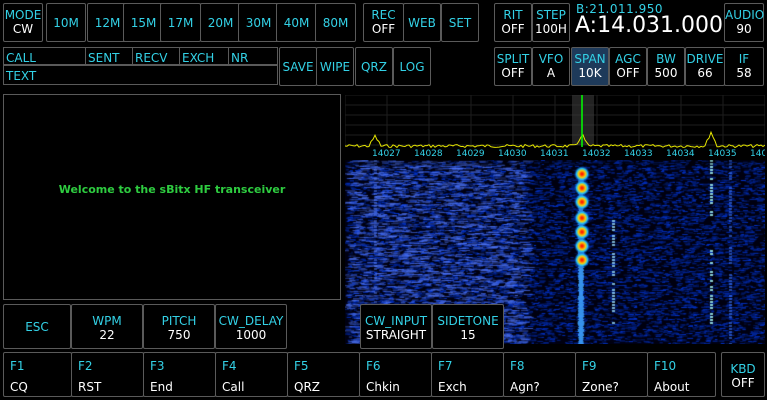  Describe the element at coordinates (396, 321) in the screenshot. I see `cw-input-label: CW_INPUT` at that location.